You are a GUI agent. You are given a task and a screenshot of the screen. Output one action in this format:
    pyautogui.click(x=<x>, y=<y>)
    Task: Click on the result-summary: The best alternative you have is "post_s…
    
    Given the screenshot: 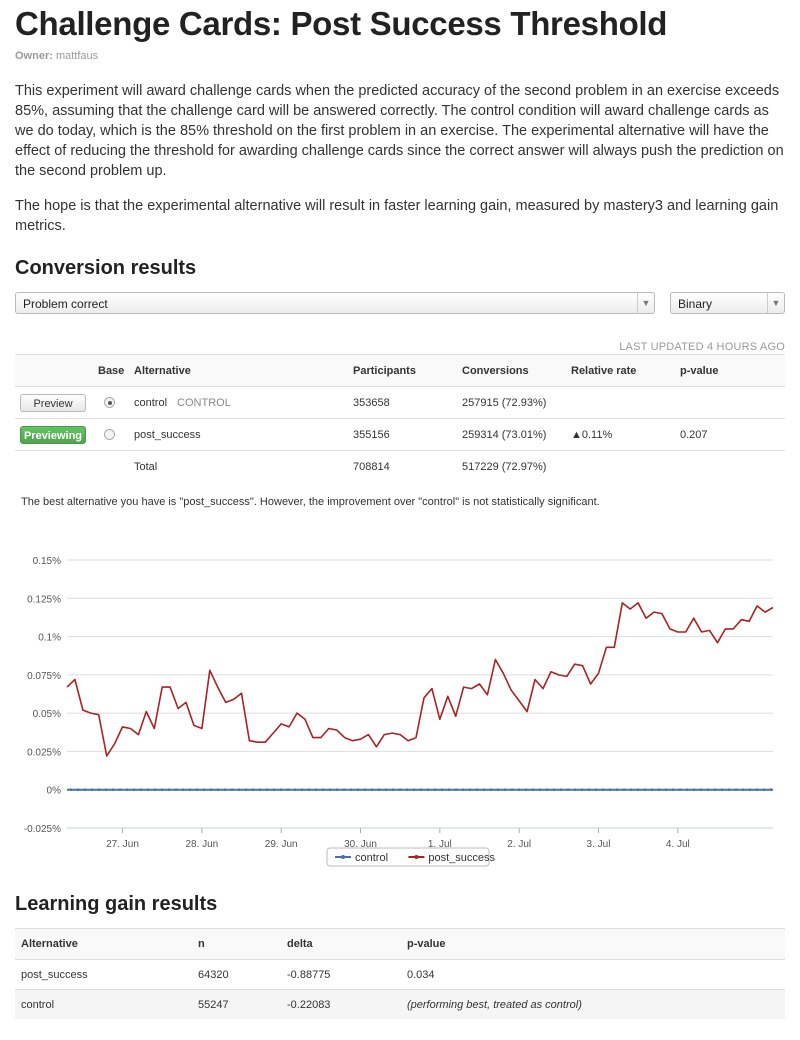 What is the action you would take?
    pyautogui.click(x=310, y=502)
    